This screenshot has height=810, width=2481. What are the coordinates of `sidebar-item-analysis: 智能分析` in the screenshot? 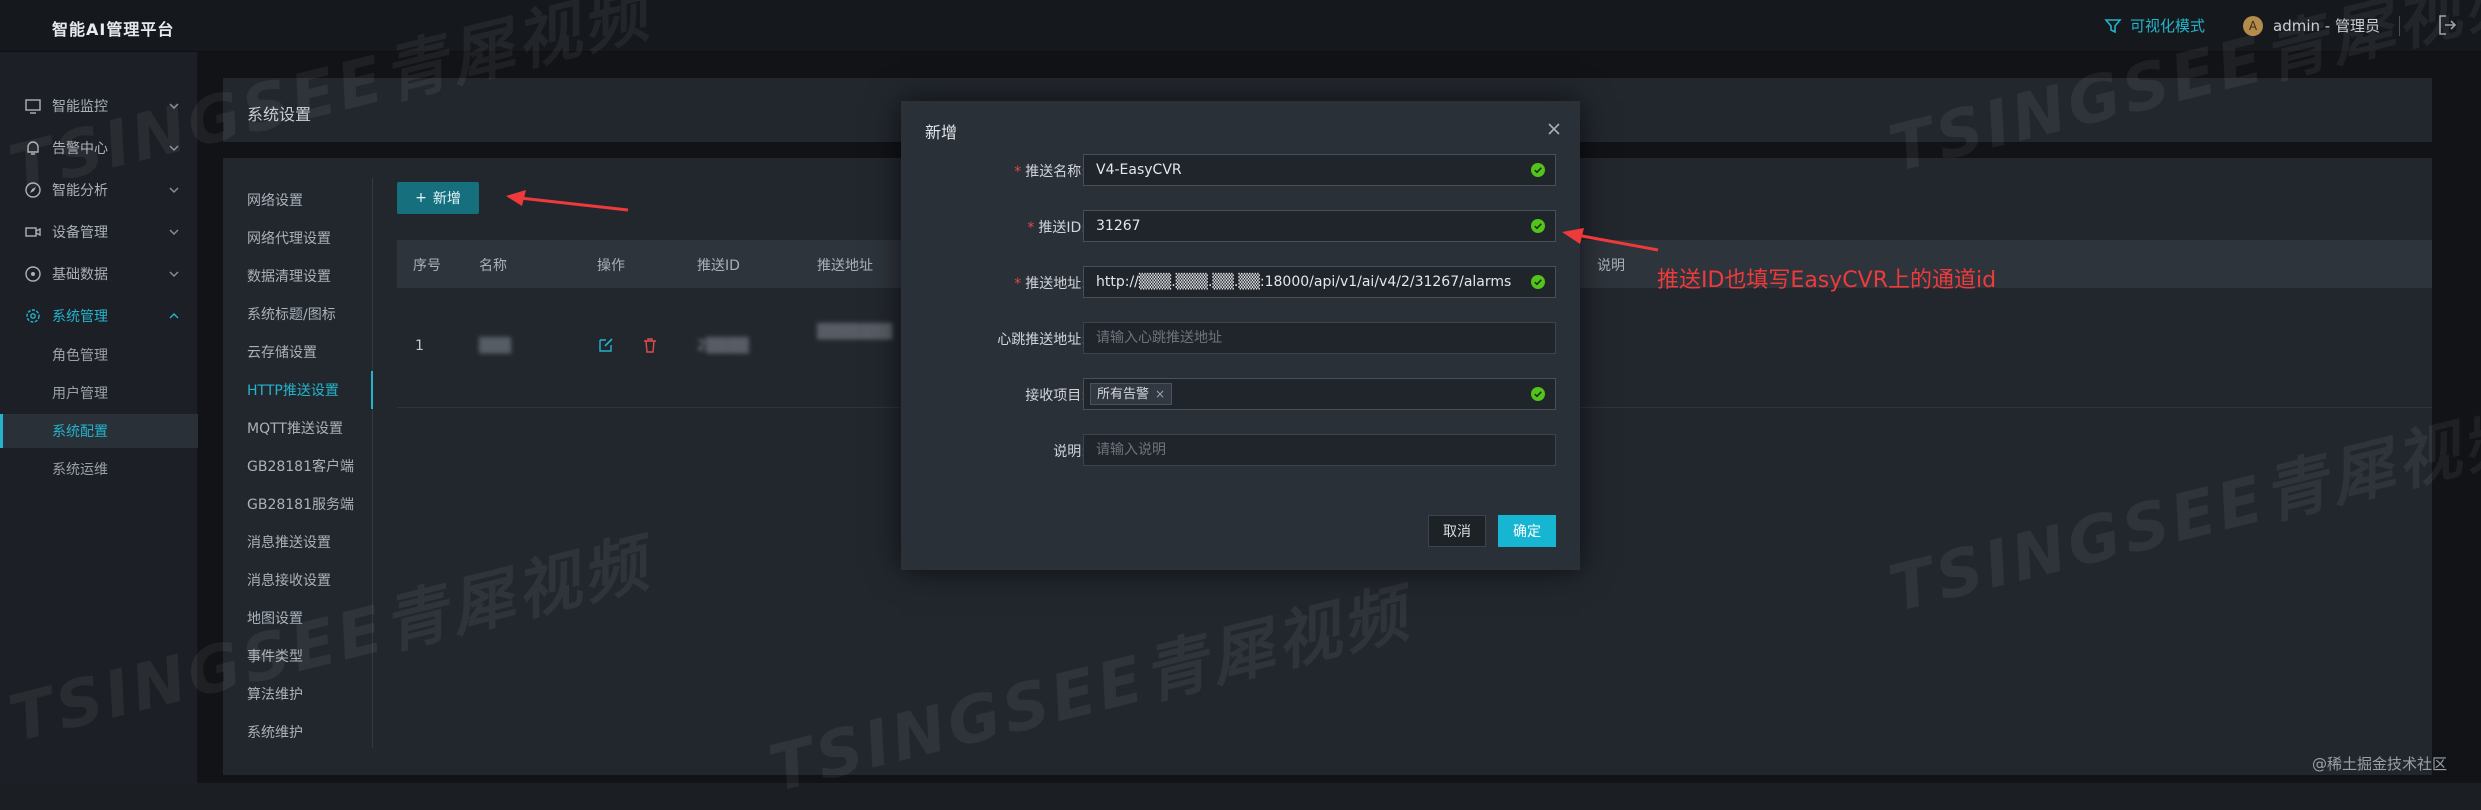 It's located at (99, 190).